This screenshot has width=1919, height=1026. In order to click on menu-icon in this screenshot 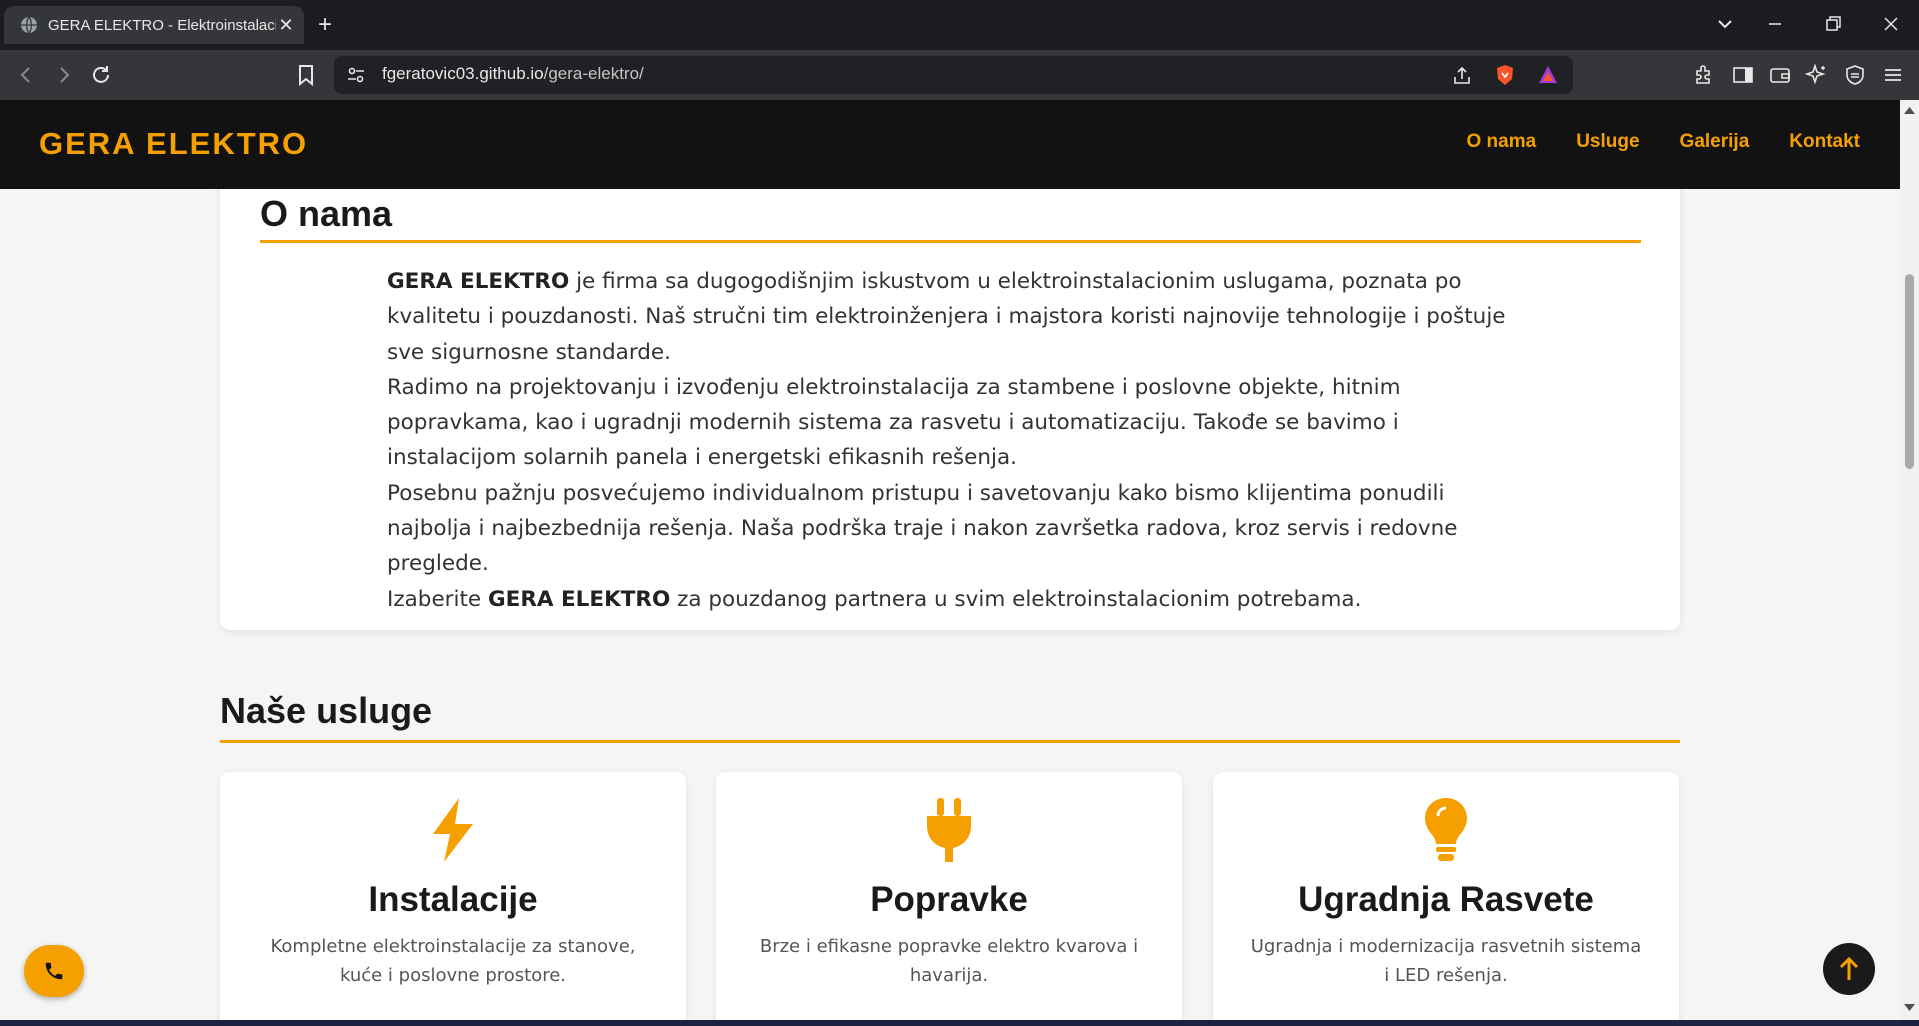, I will do `click(1893, 75)`.